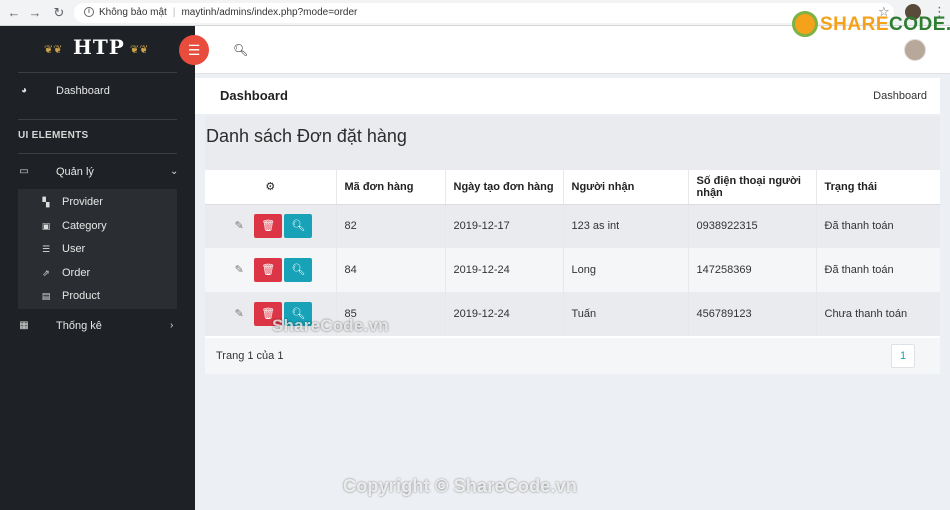  I want to click on submenu-item-product: ▤ Product, so click(97, 296).